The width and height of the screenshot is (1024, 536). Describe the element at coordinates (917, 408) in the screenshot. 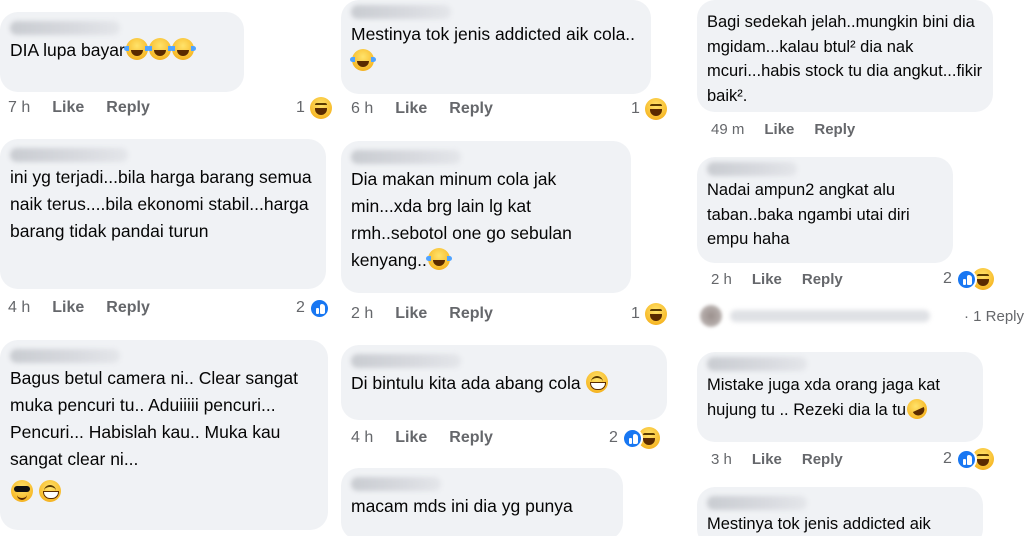

I see `rolling-on-floor-laughing-icon` at that location.